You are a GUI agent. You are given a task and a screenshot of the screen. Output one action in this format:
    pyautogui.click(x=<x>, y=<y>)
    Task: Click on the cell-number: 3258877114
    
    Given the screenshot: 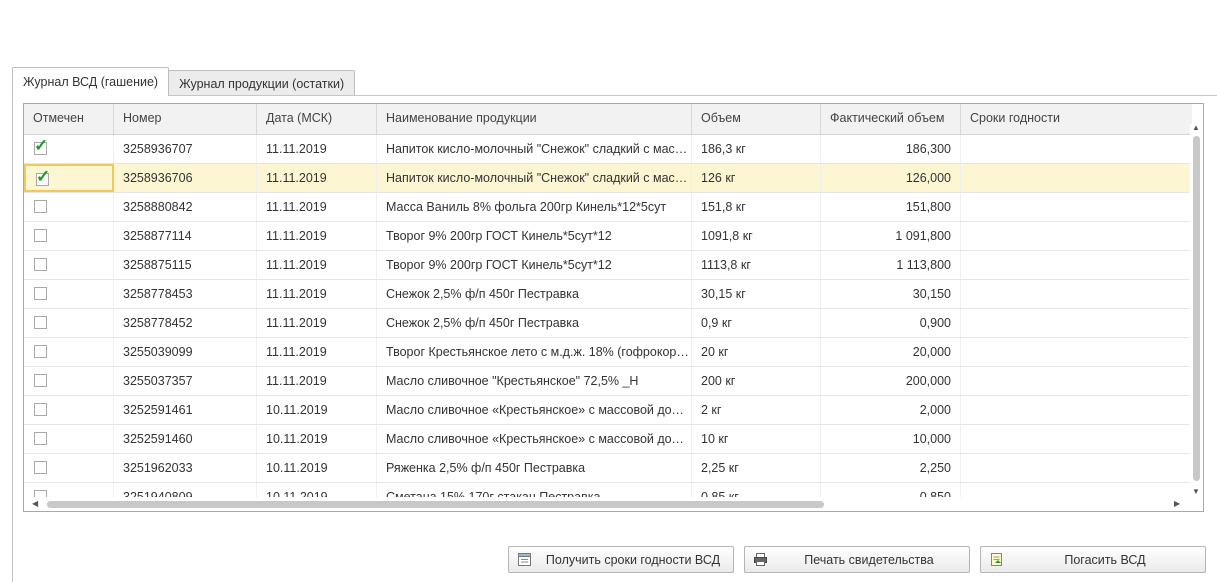 What is the action you would take?
    pyautogui.click(x=185, y=236)
    